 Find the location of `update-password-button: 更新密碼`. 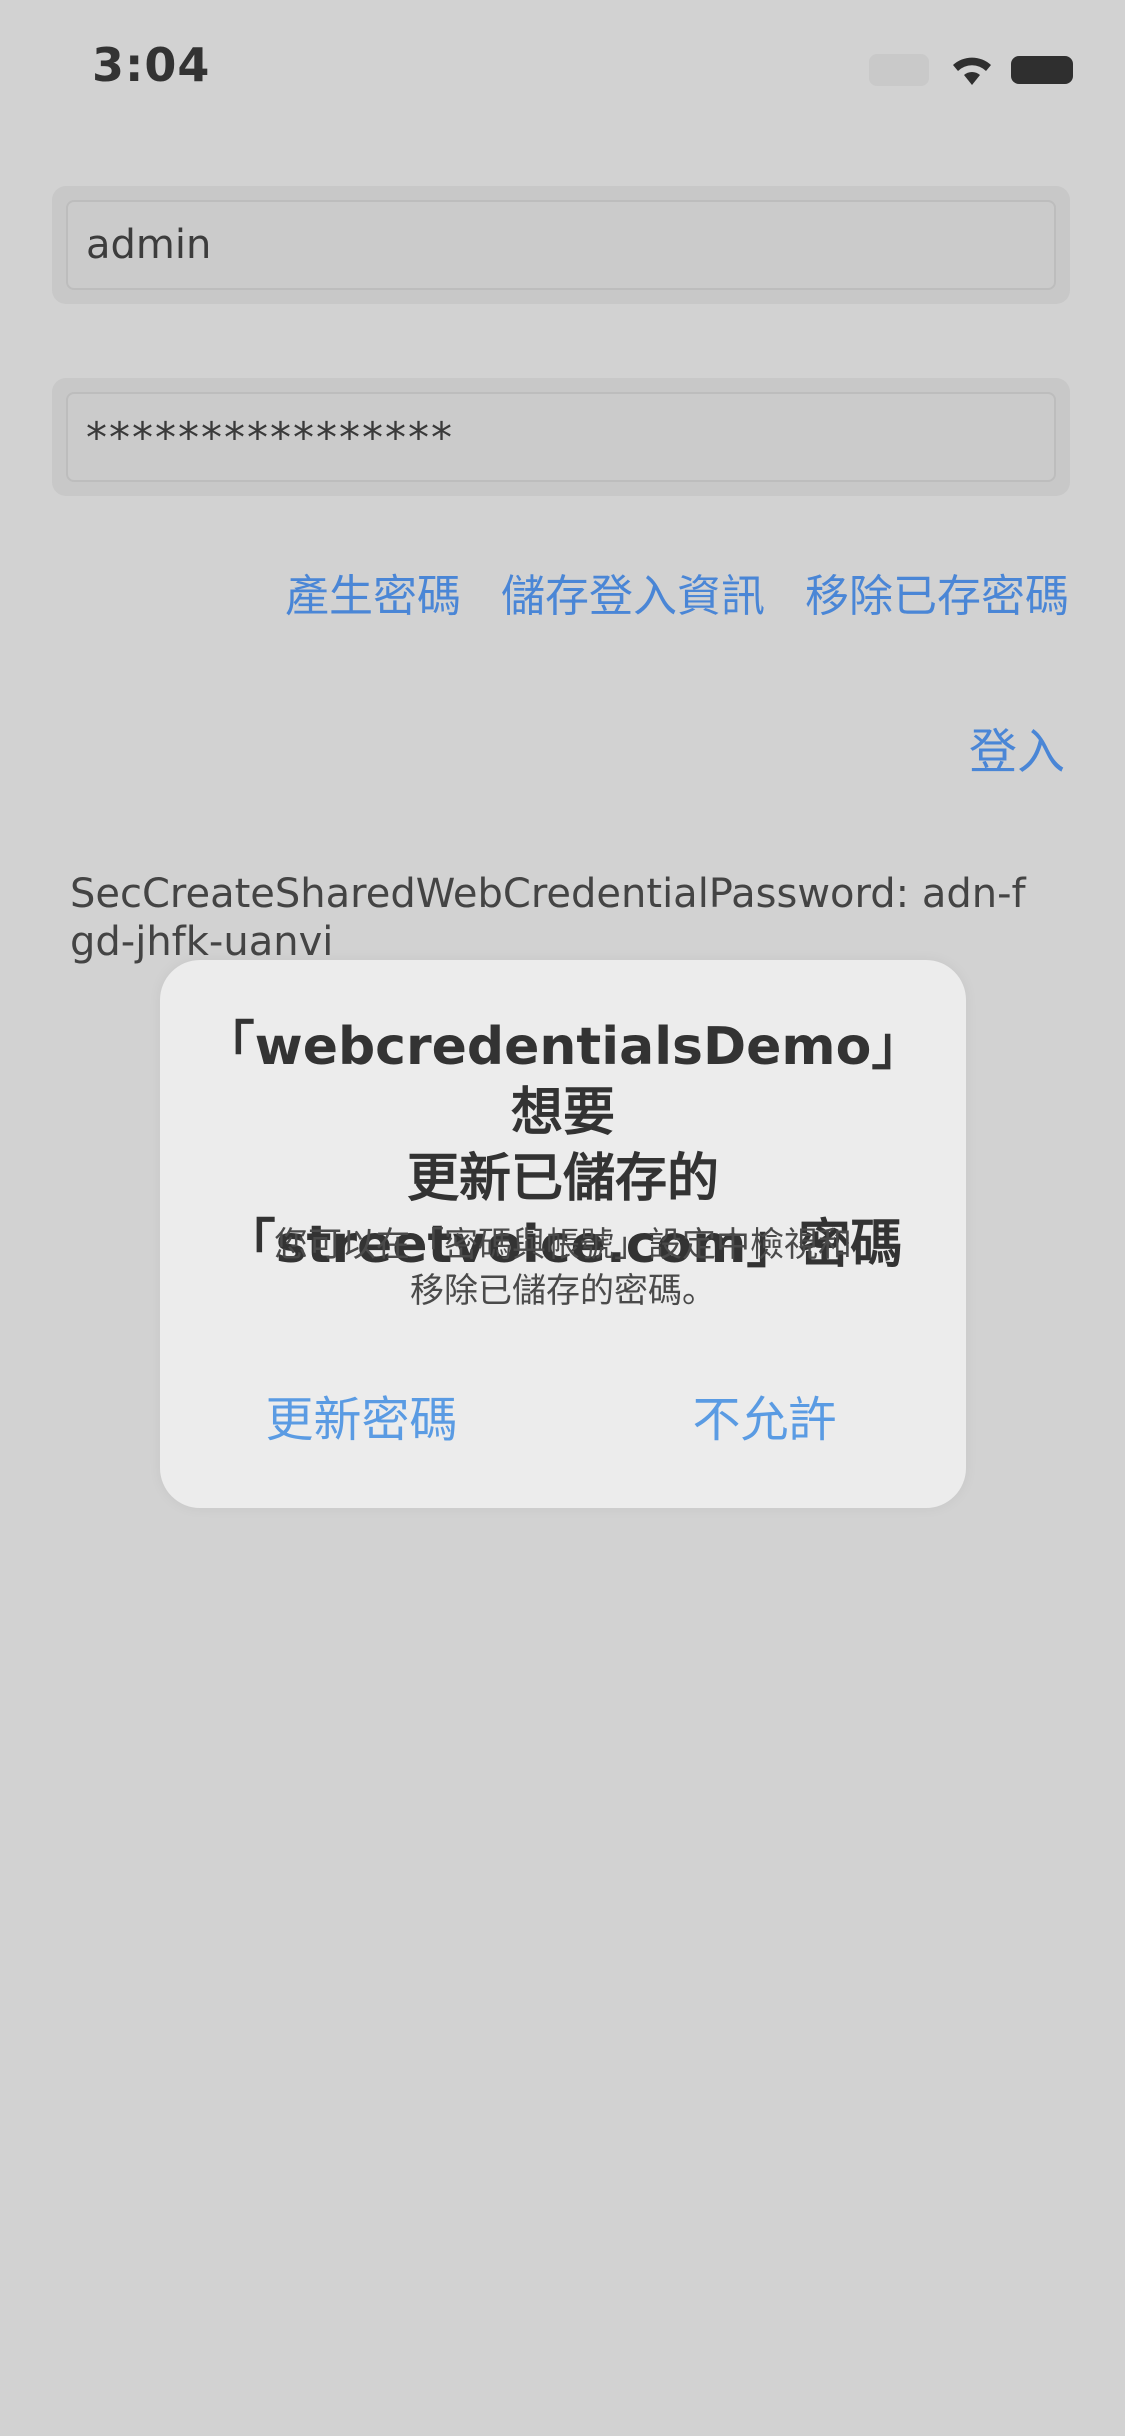

update-password-button: 更新密碼 is located at coordinates (361, 1415).